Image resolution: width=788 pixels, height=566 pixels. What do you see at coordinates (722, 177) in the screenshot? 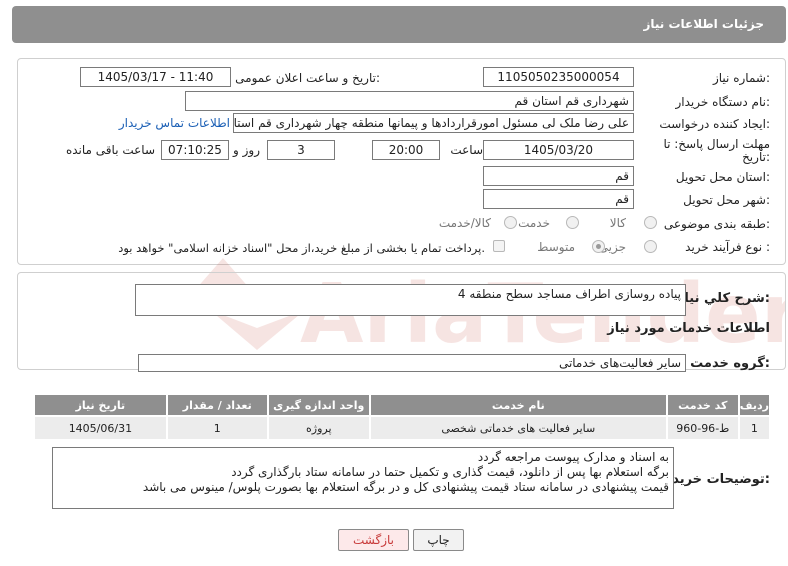
I see `province-label: استان محل تحویل:` at bounding box center [722, 177].